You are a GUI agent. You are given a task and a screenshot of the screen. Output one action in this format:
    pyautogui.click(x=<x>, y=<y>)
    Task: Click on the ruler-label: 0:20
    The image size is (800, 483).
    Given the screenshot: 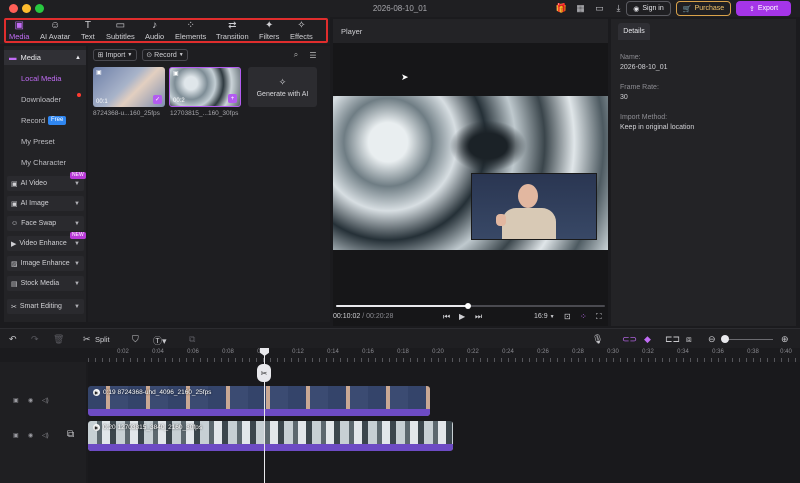 What is the action you would take?
    pyautogui.click(x=438, y=352)
    